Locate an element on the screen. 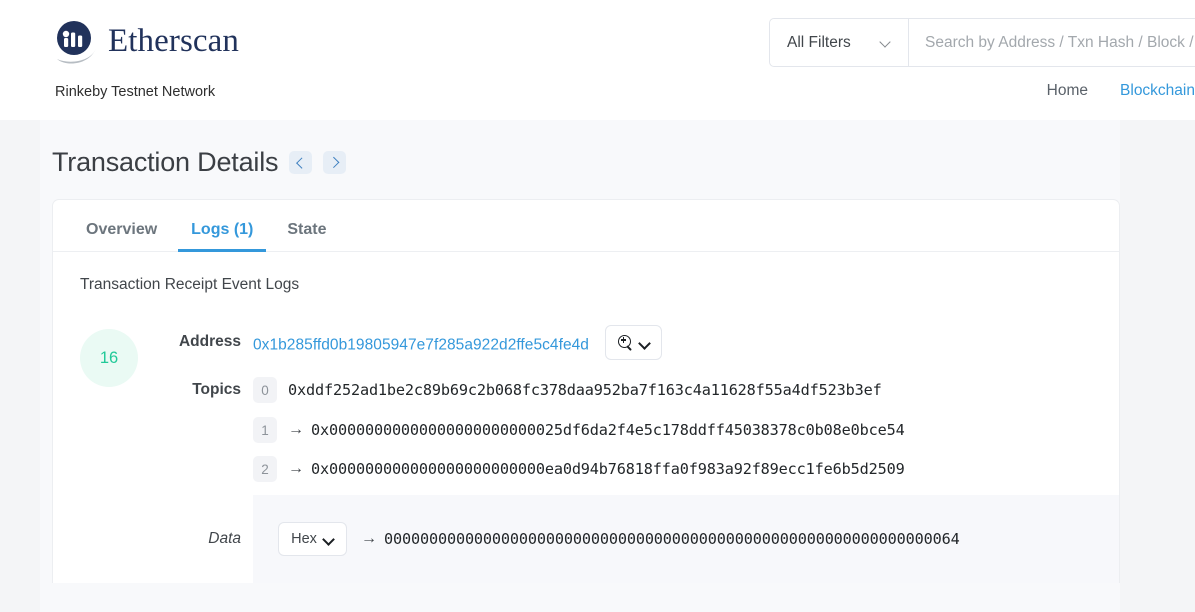 This screenshot has width=1195, height=612. topic-index-badge: 2 is located at coordinates (265, 469).